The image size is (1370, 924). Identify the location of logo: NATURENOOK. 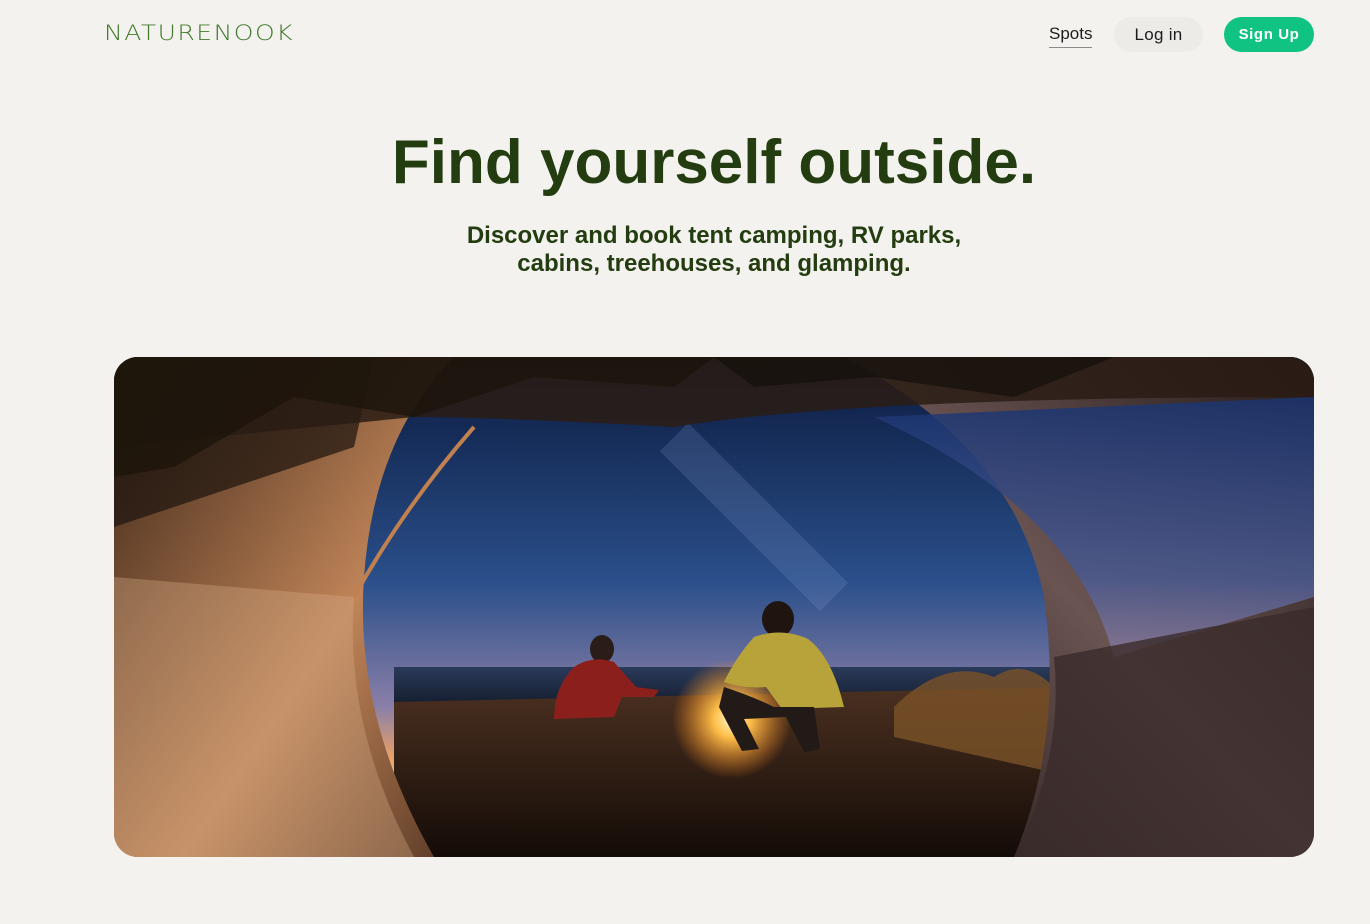
(199, 33).